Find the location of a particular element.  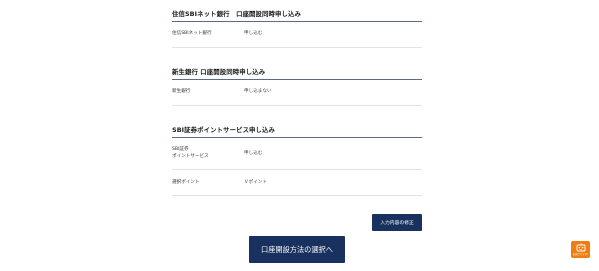

help-chat-button: お困りですか? is located at coordinates (580, 249).